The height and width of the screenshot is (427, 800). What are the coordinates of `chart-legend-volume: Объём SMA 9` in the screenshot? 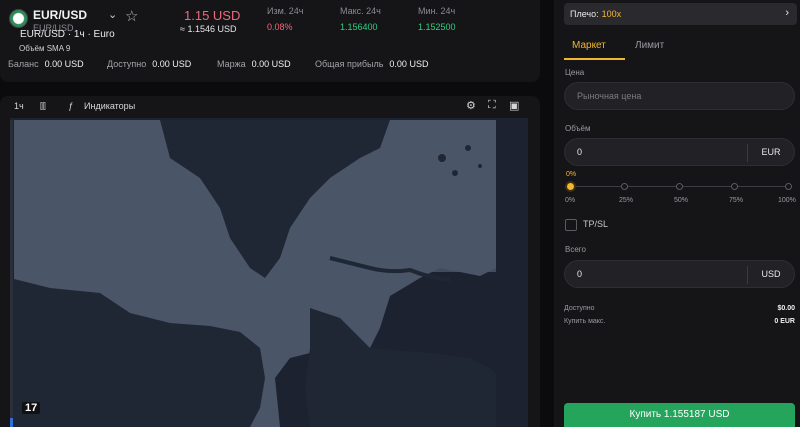 It's located at (44, 48).